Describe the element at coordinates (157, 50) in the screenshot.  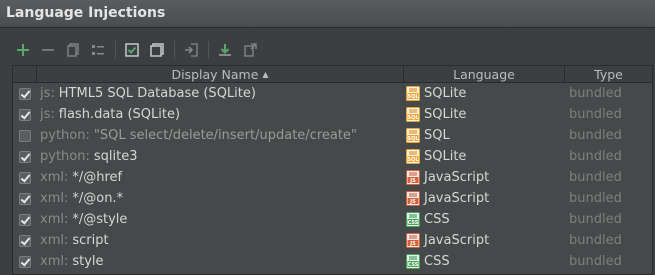
I see `disable-selected-button` at that location.